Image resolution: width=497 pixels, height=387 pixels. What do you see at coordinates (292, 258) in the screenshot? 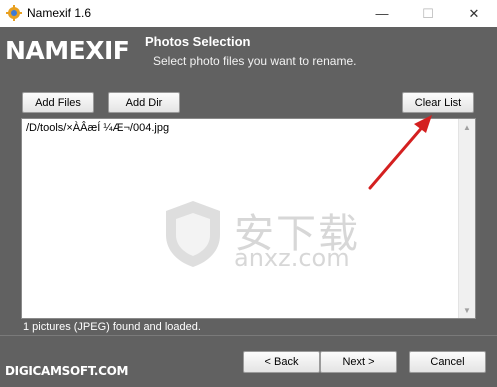
I see `watermark-url: anxz.com` at bounding box center [292, 258].